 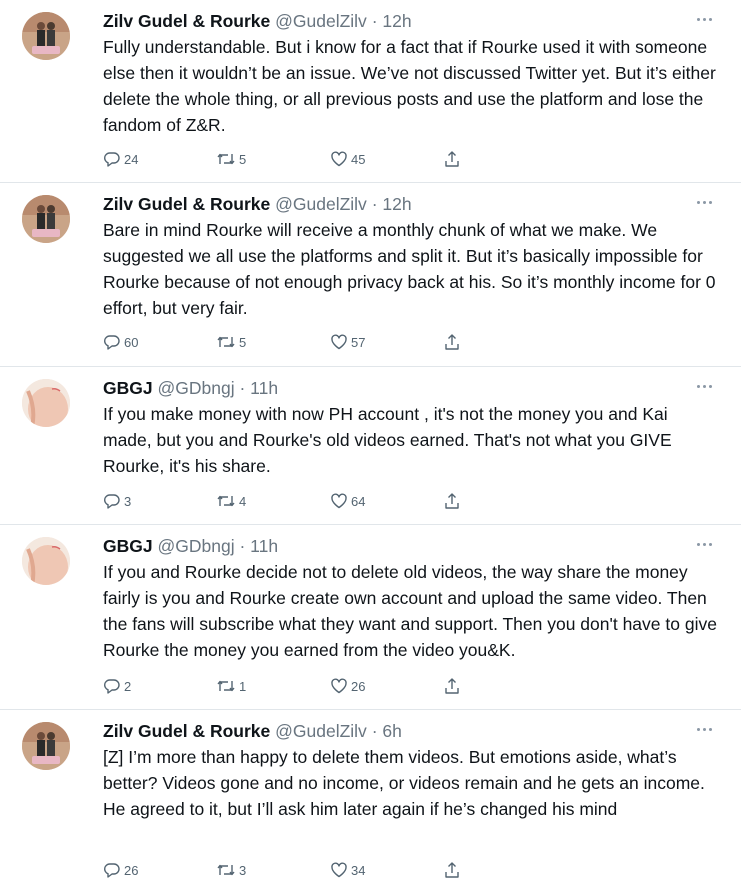 I want to click on tweet-actions: 24 5 45, so click(x=293, y=159).